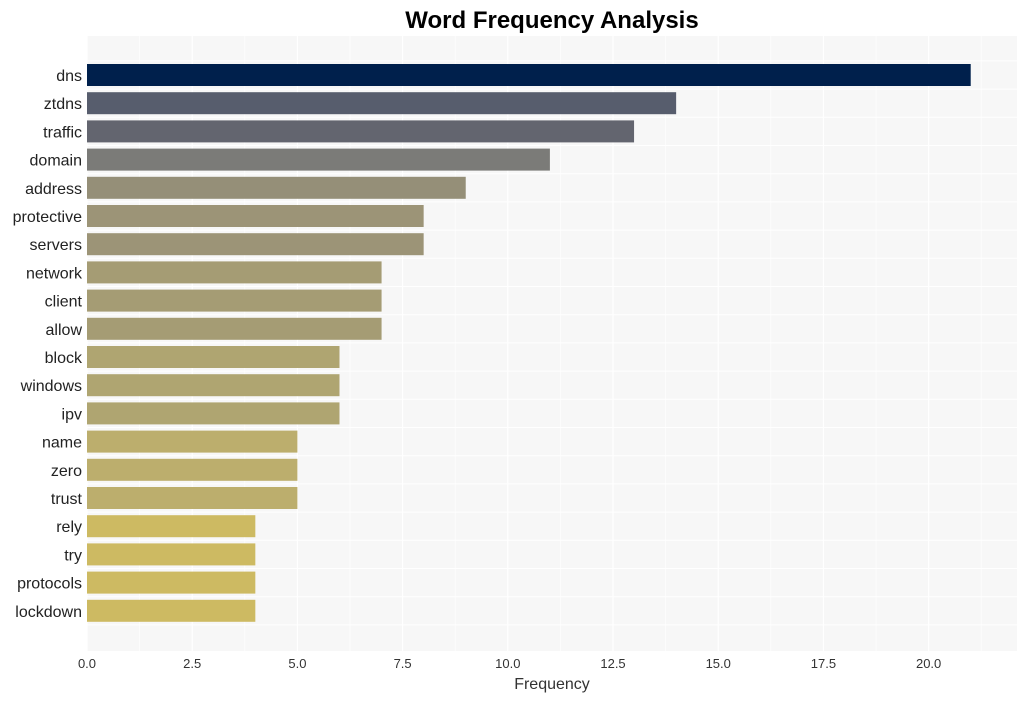 The width and height of the screenshot is (1027, 701). Describe the element at coordinates (823, 663) in the screenshot. I see `x-tick-label: 17.5` at that location.